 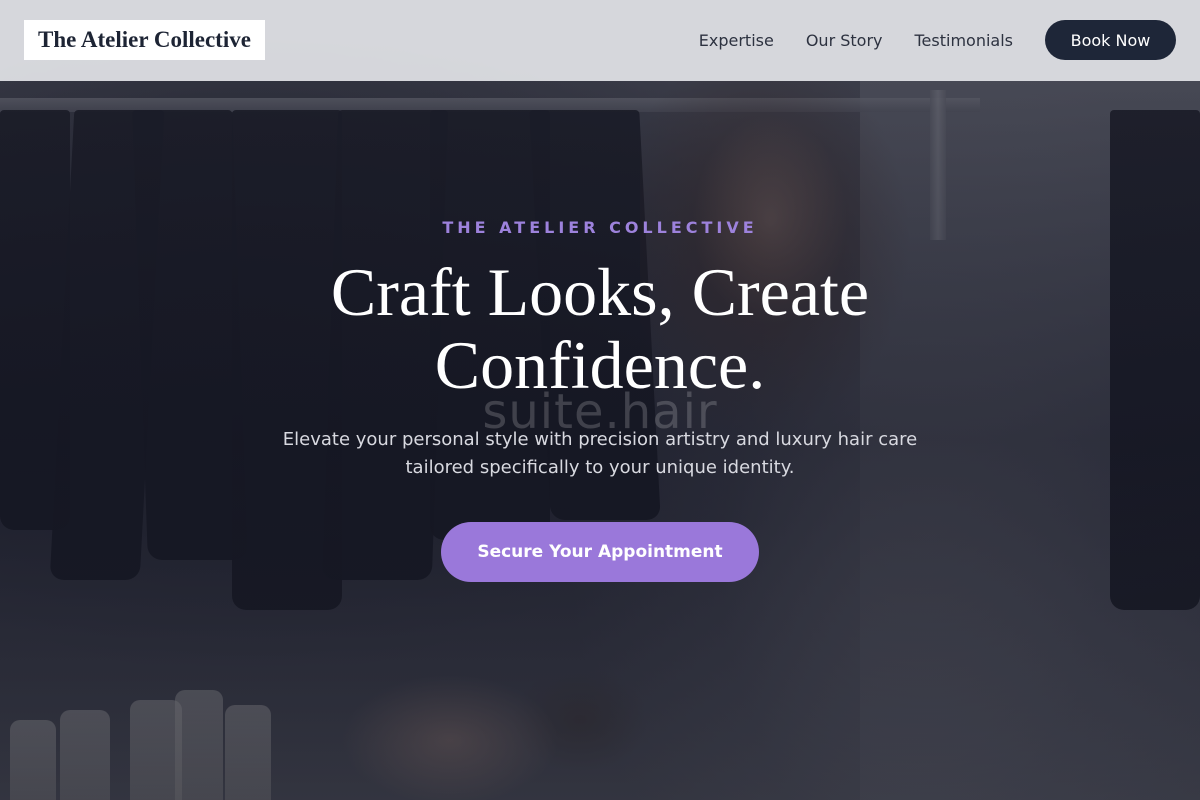 What do you see at coordinates (600, 328) in the screenshot?
I see `hero-headline: Craft Looks, Create Confidence.` at bounding box center [600, 328].